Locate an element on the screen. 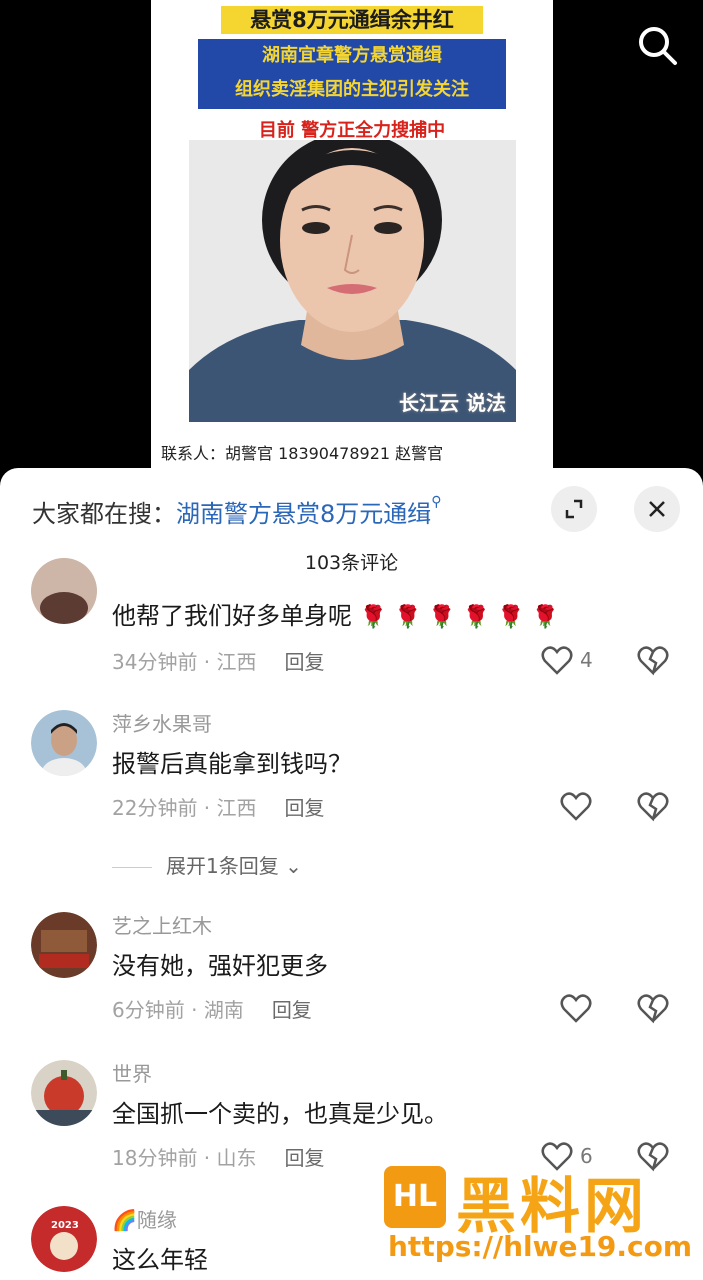  brand-url: https://hlwe19.com is located at coordinates (540, 1246).